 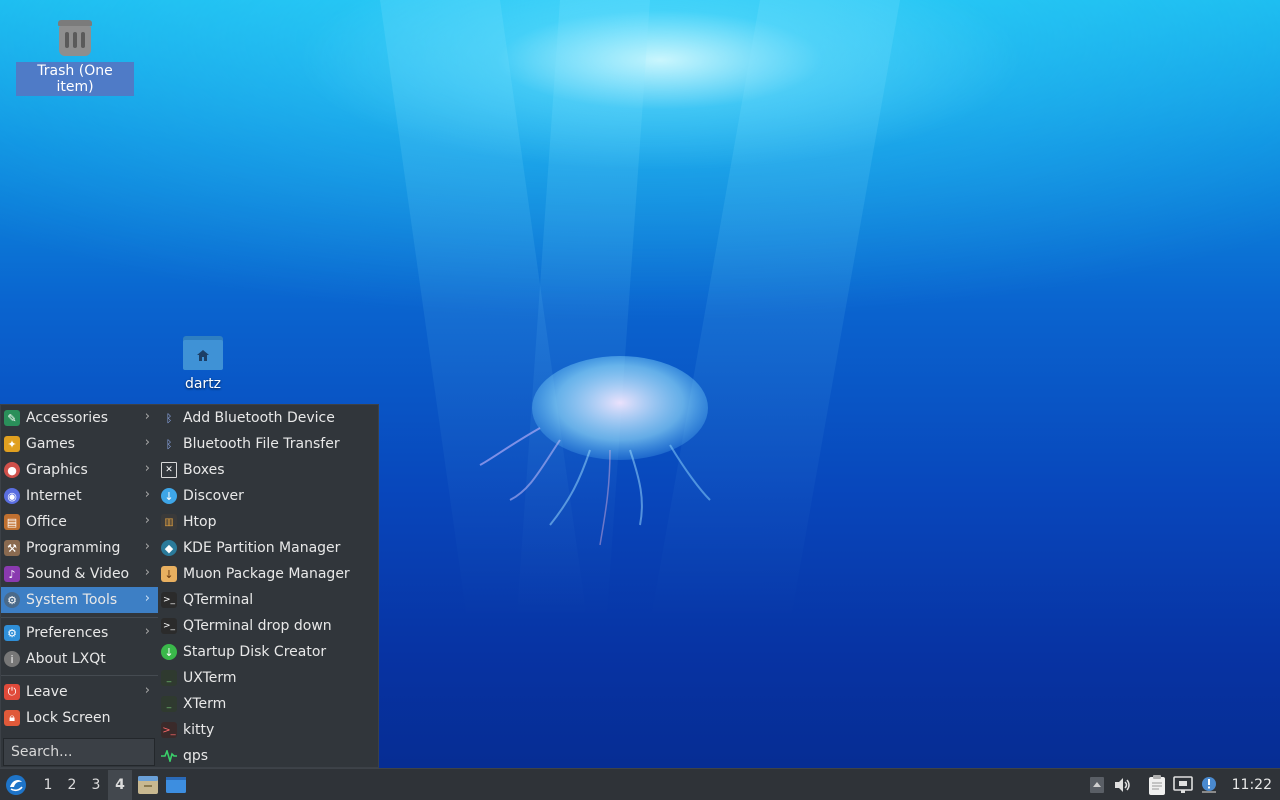 I want to click on menu-item-xterm: _ XTerm, so click(x=269, y=704).